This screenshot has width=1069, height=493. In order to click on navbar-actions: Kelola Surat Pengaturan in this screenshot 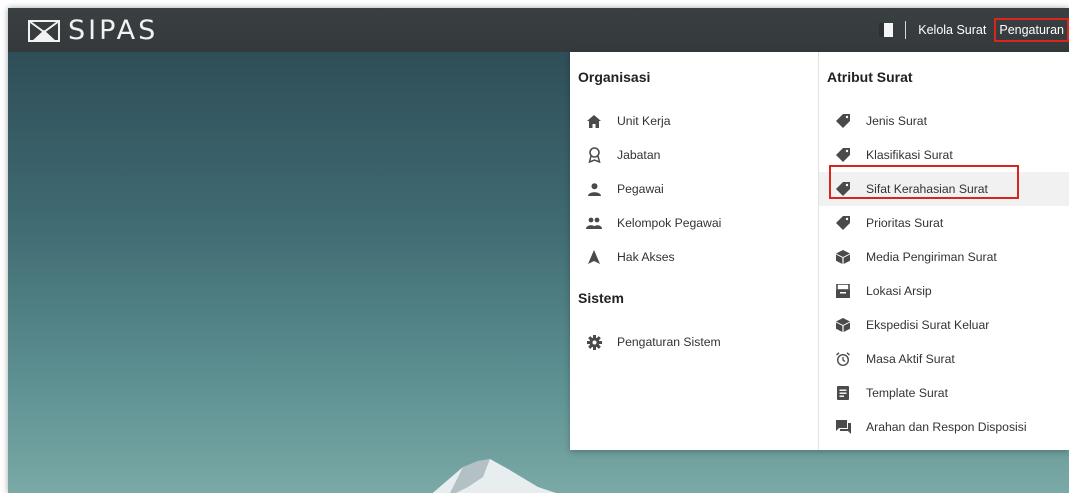, I will do `click(974, 30)`.